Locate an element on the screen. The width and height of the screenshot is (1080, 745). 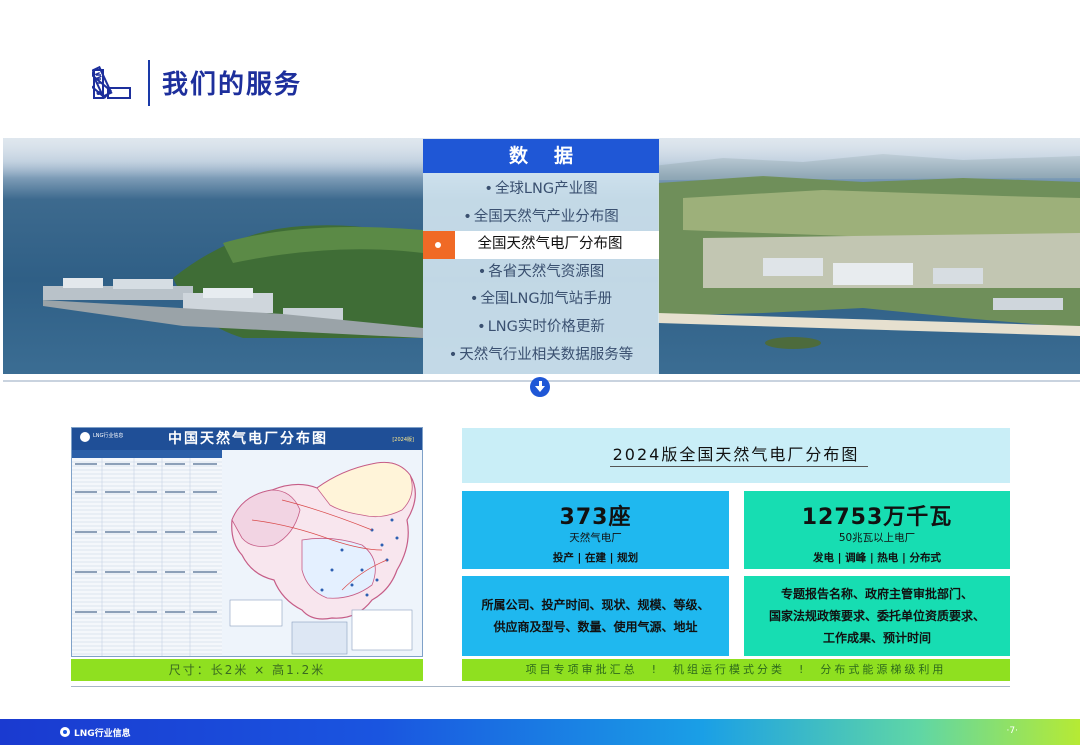
selected-indicator-icon is located at coordinates (439, 245).